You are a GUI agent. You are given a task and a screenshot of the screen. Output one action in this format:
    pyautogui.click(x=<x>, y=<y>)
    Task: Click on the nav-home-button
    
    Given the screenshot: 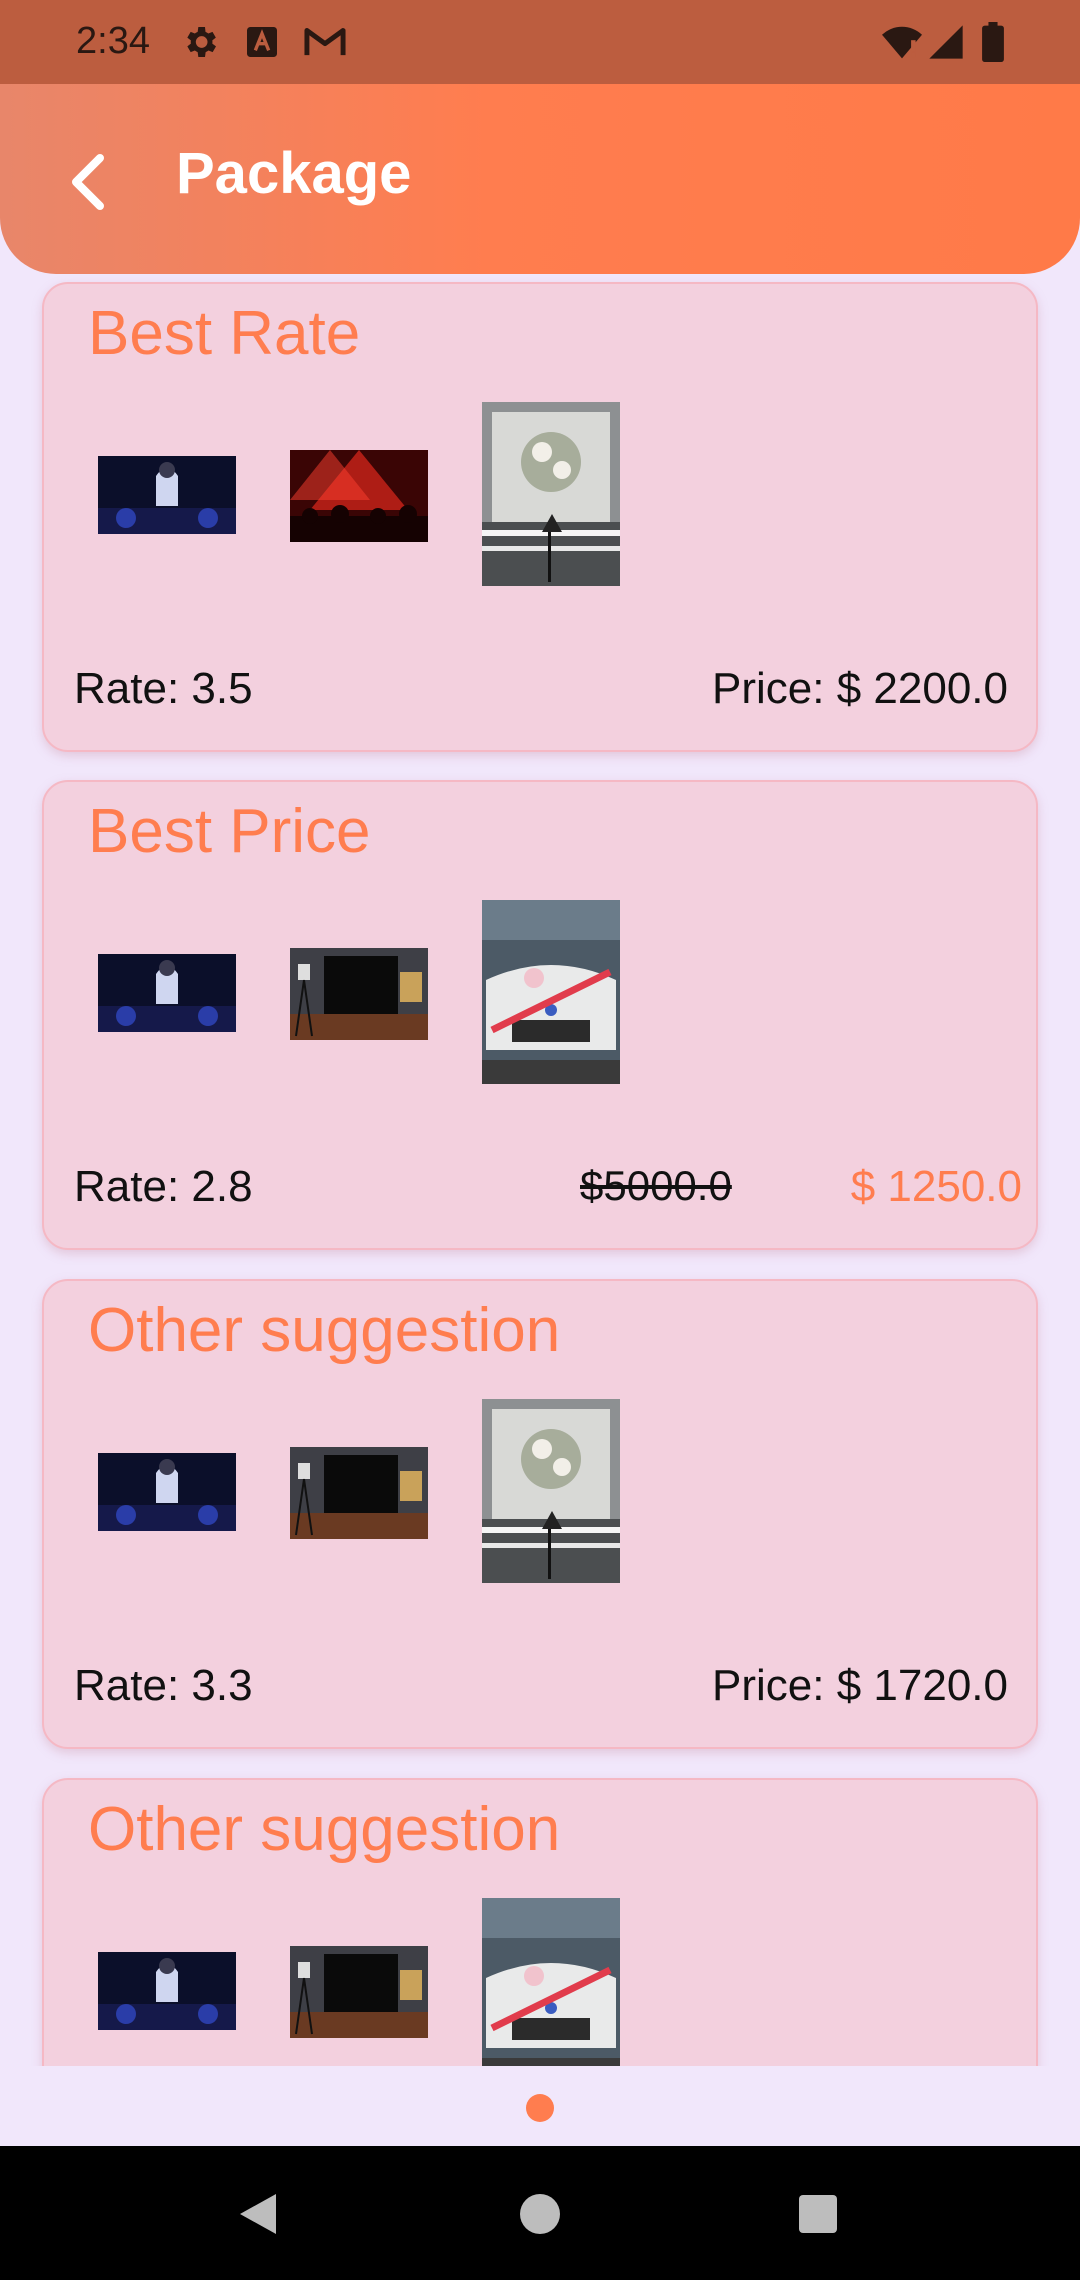 What is the action you would take?
    pyautogui.click(x=540, y=2216)
    